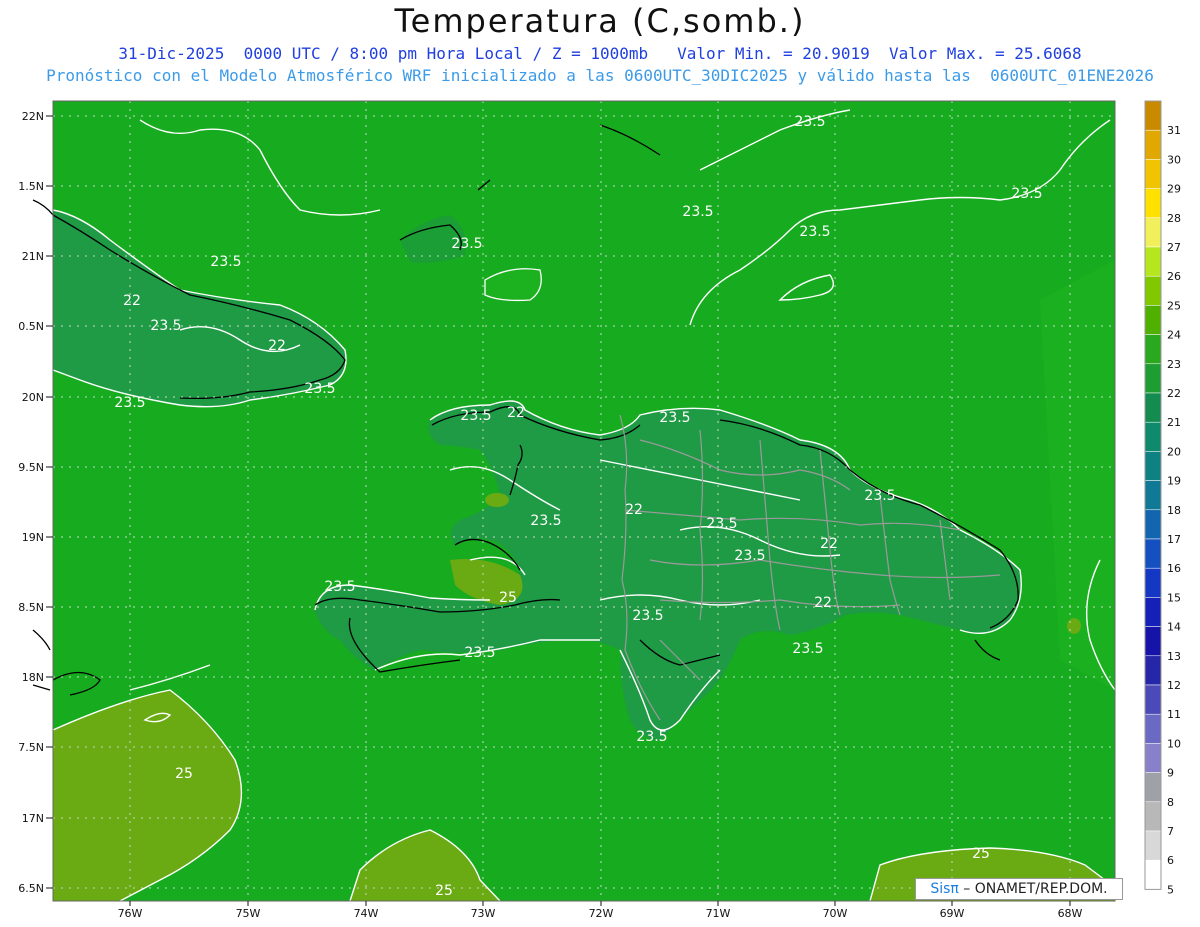 The height and width of the screenshot is (927, 1200). I want to click on colorbar-label: 24, so click(1174, 335).